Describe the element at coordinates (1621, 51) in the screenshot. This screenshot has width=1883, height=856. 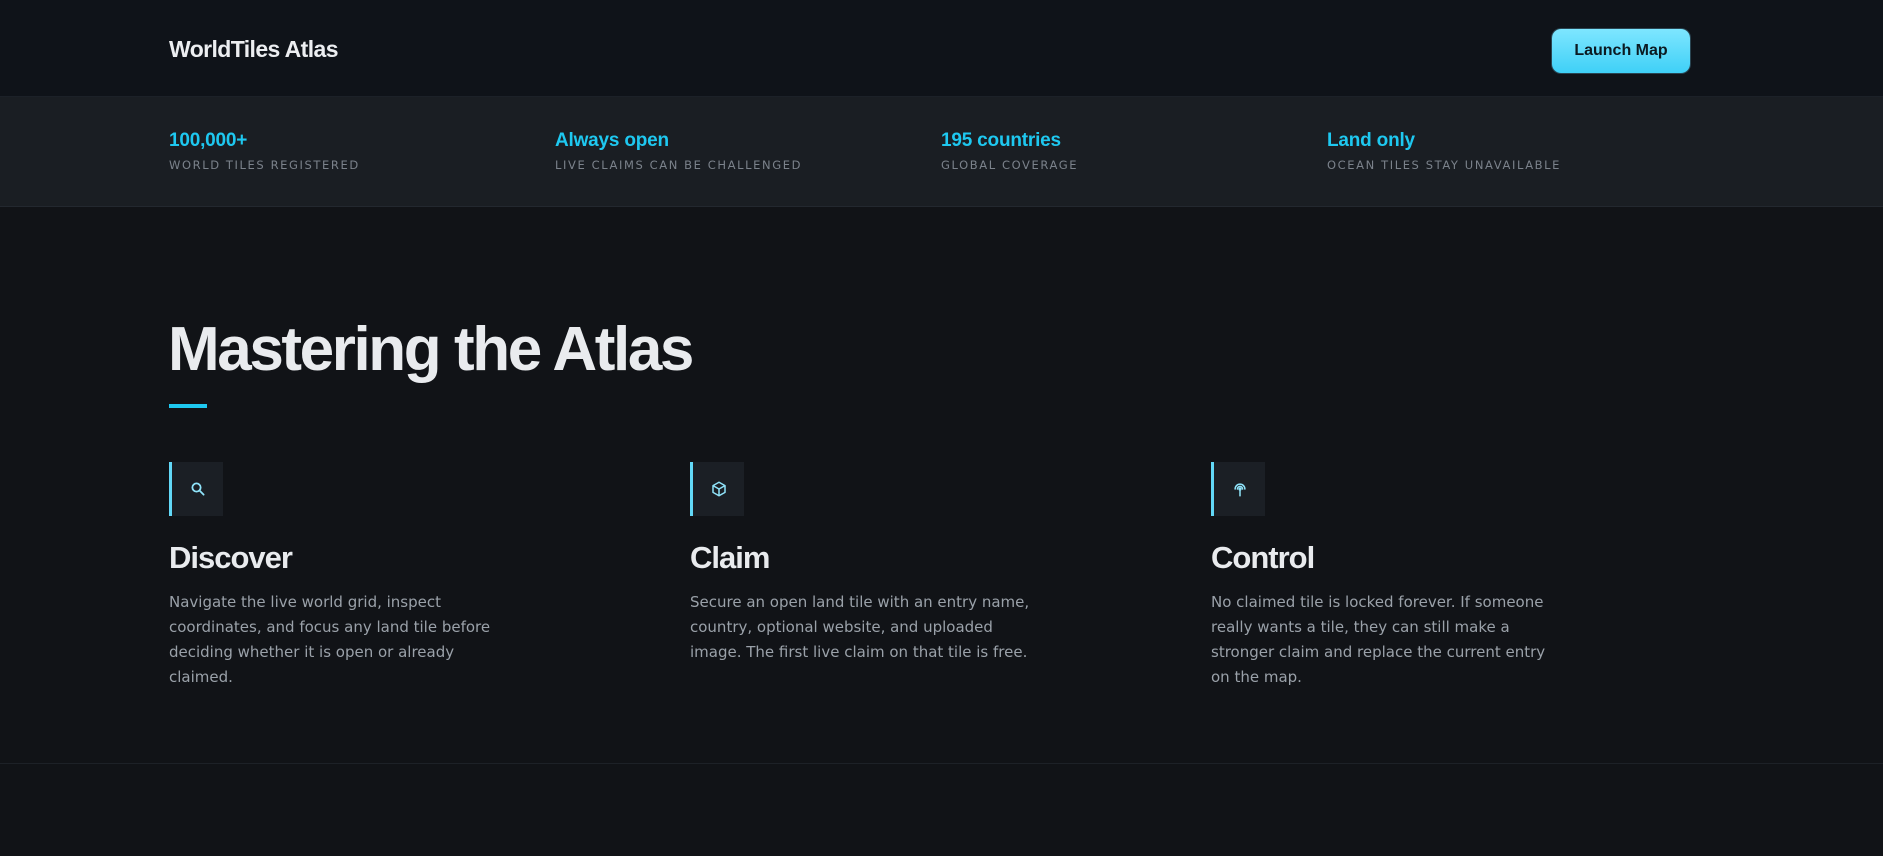
I see `launch-map-button: Launch Map` at that location.